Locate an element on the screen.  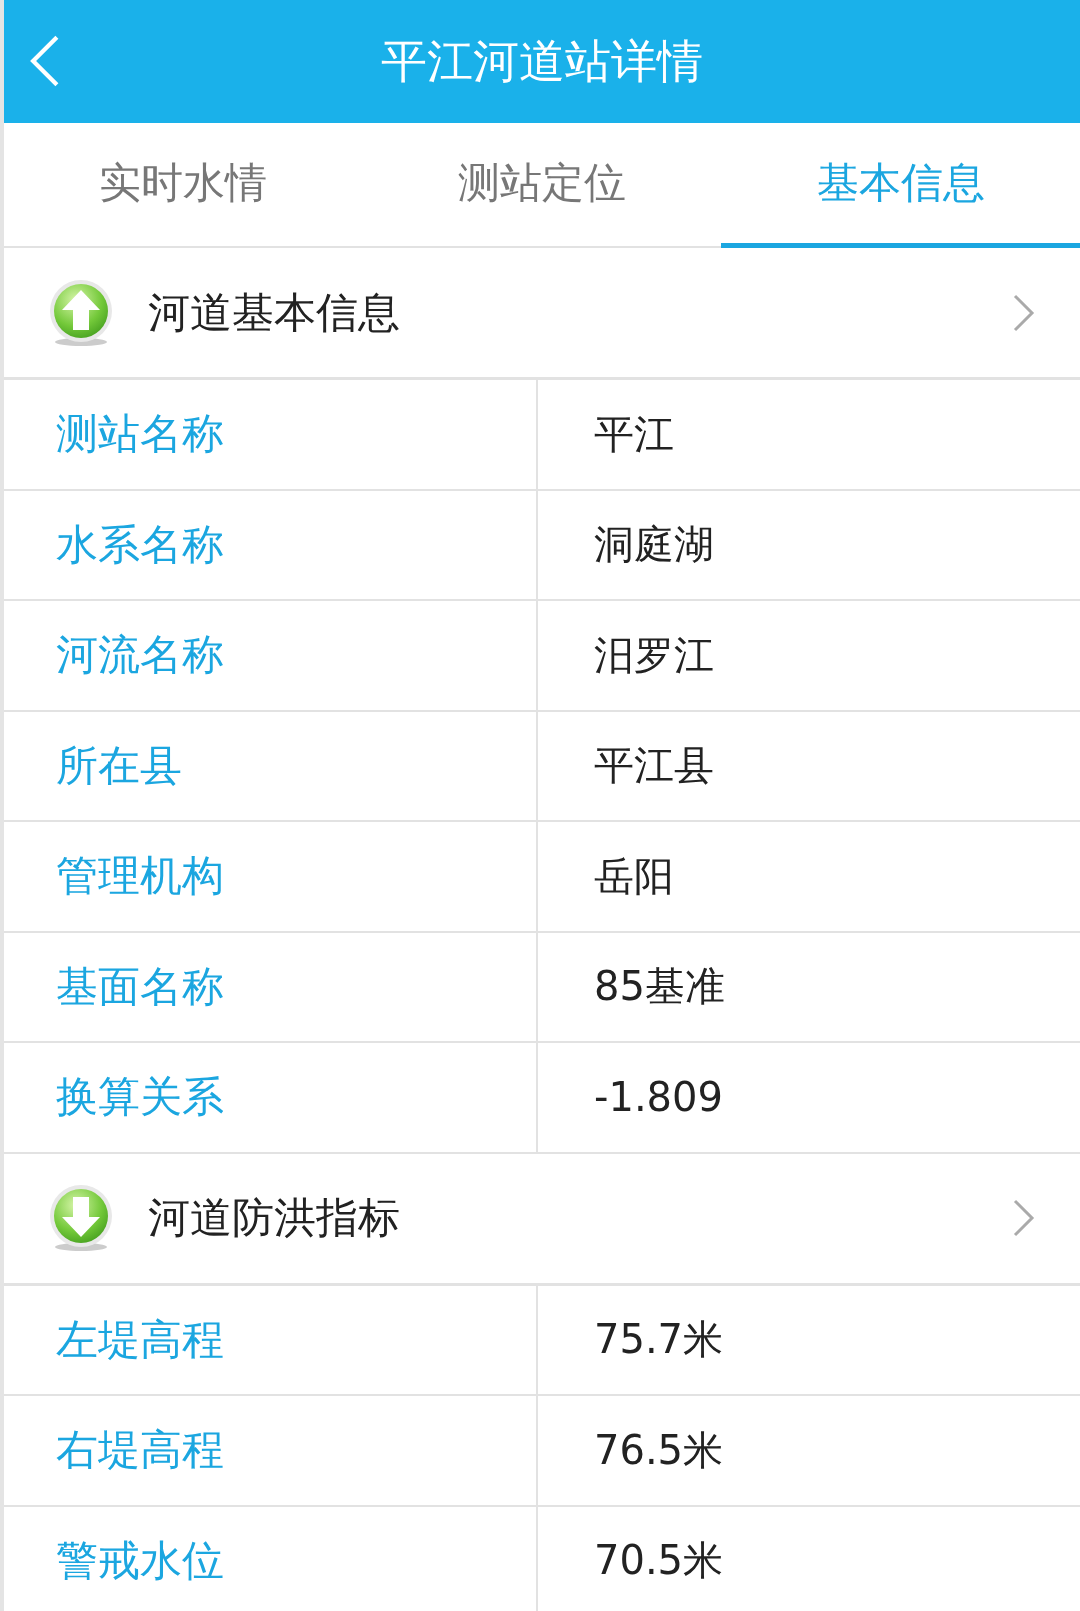
tab: 基本信息 is located at coordinates (900, 185).